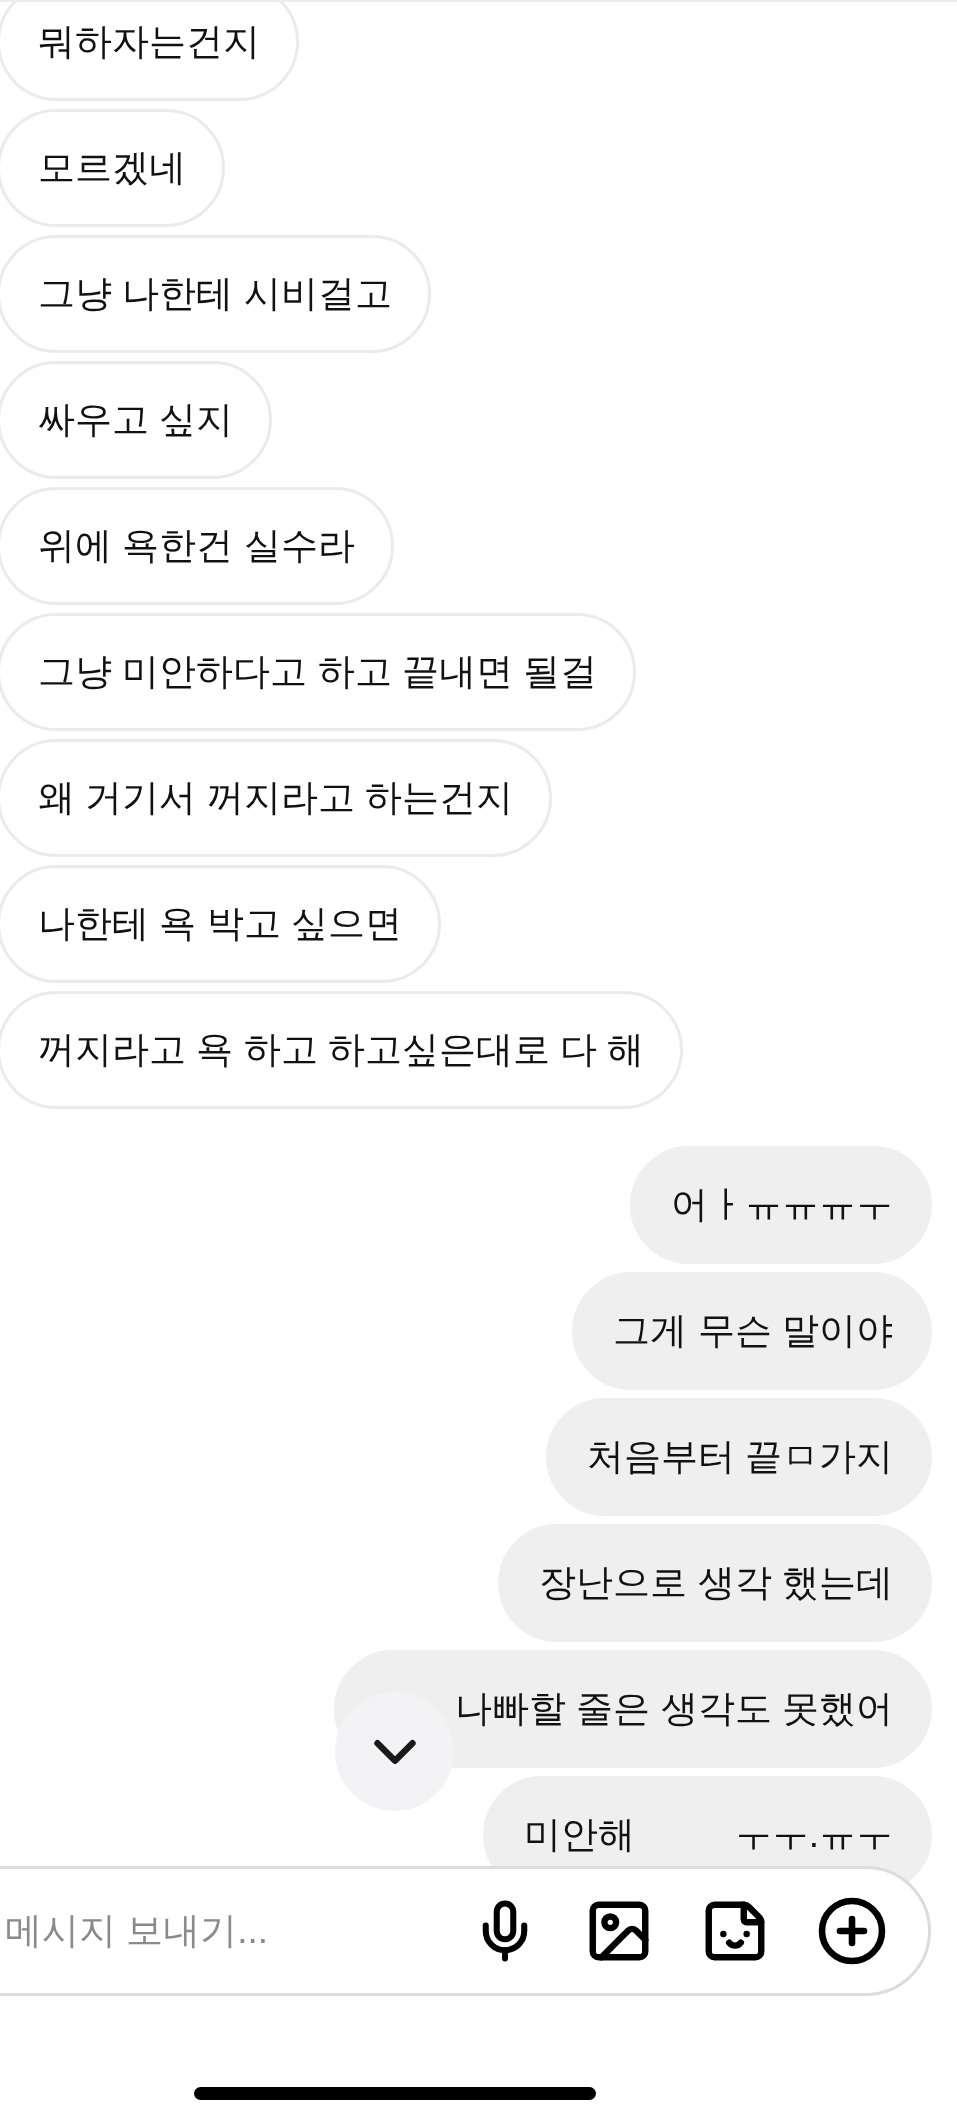 This screenshot has width=957, height=2122. Describe the element at coordinates (579, 1835) in the screenshot. I see `message-text: 미안해` at that location.